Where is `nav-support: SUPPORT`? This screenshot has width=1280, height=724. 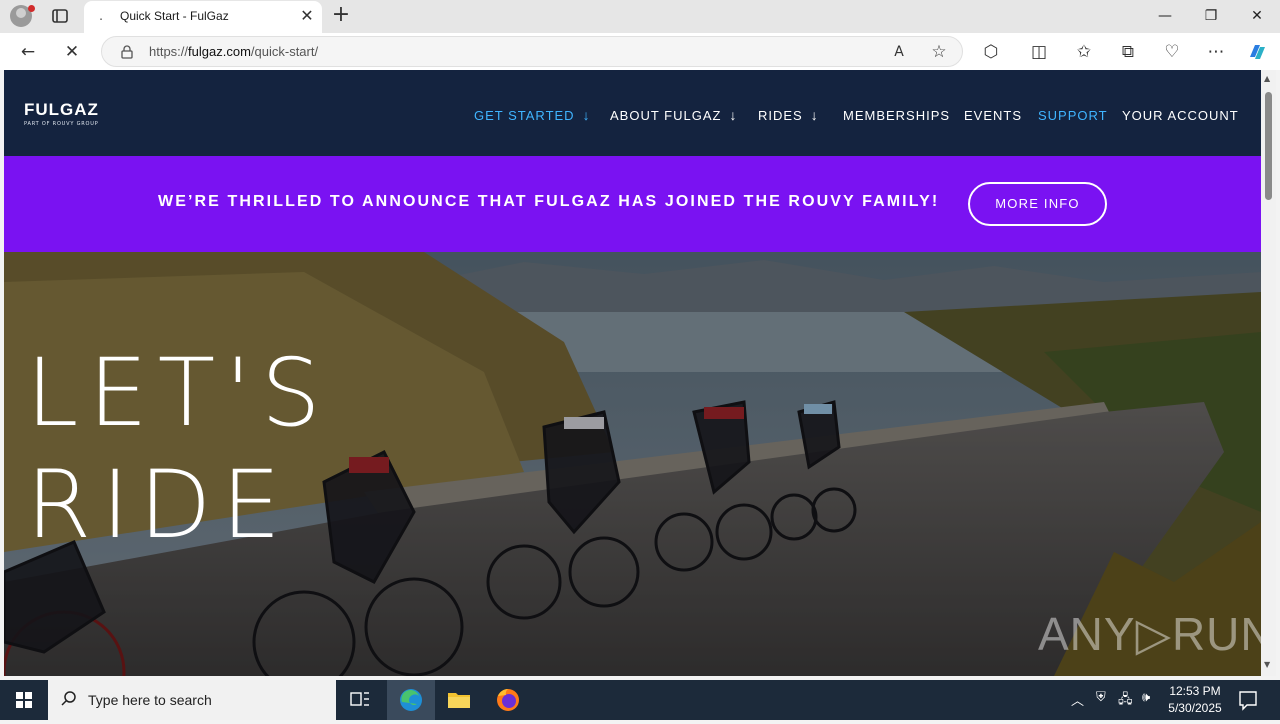
nav-support: SUPPORT is located at coordinates (1073, 115).